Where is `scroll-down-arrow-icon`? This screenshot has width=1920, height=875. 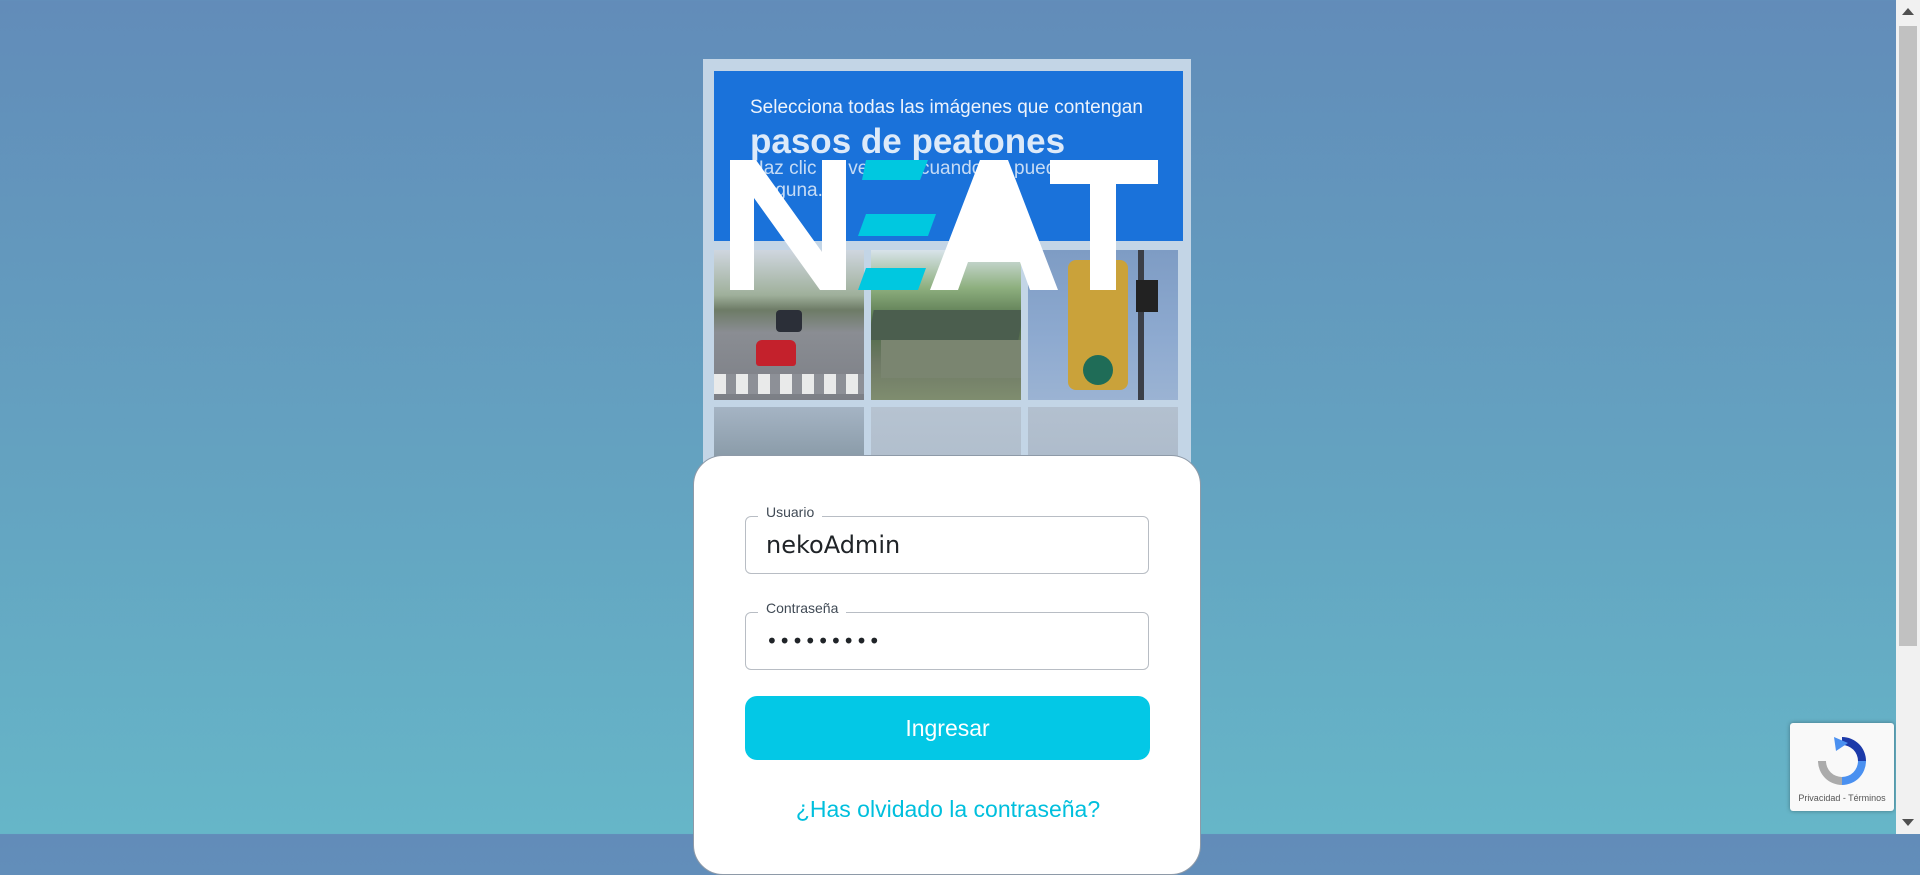
scroll-down-arrow-icon is located at coordinates (1908, 822).